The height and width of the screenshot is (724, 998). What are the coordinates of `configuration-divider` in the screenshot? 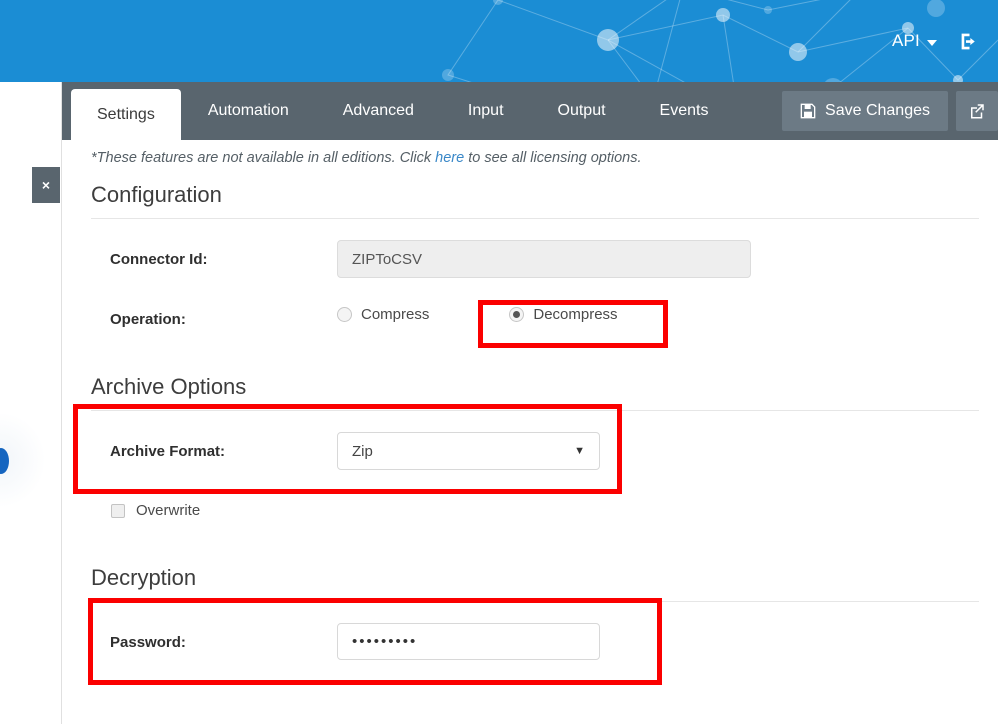 It's located at (535, 218).